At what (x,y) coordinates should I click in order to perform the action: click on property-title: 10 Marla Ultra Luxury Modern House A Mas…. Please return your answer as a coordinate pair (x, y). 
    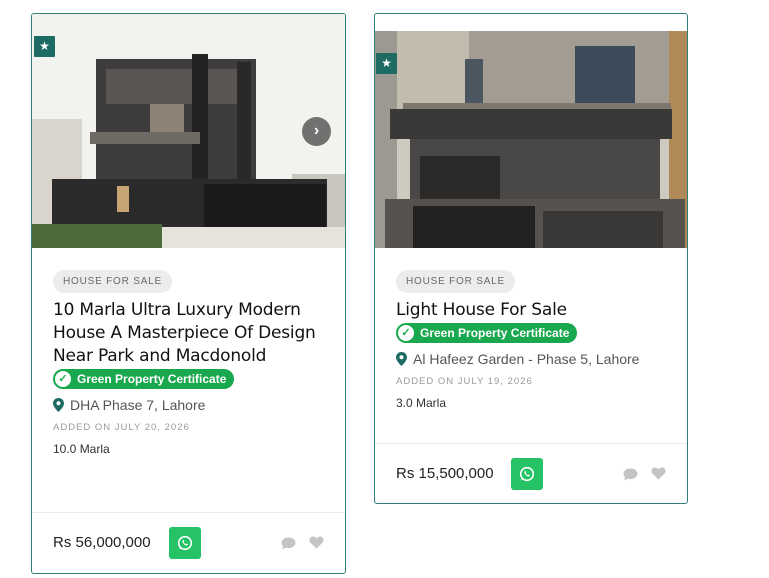
    Looking at the image, I should click on (191, 333).